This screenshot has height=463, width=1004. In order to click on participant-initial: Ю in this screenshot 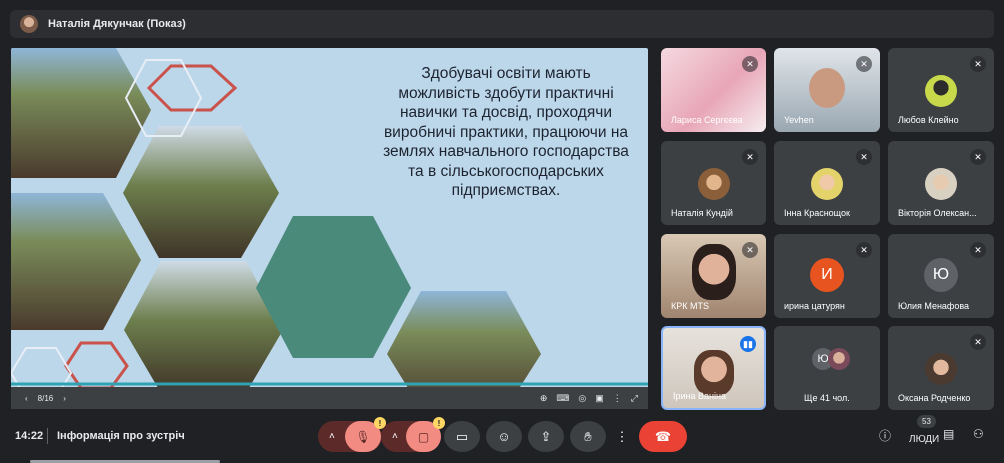, I will do `click(941, 275)`.